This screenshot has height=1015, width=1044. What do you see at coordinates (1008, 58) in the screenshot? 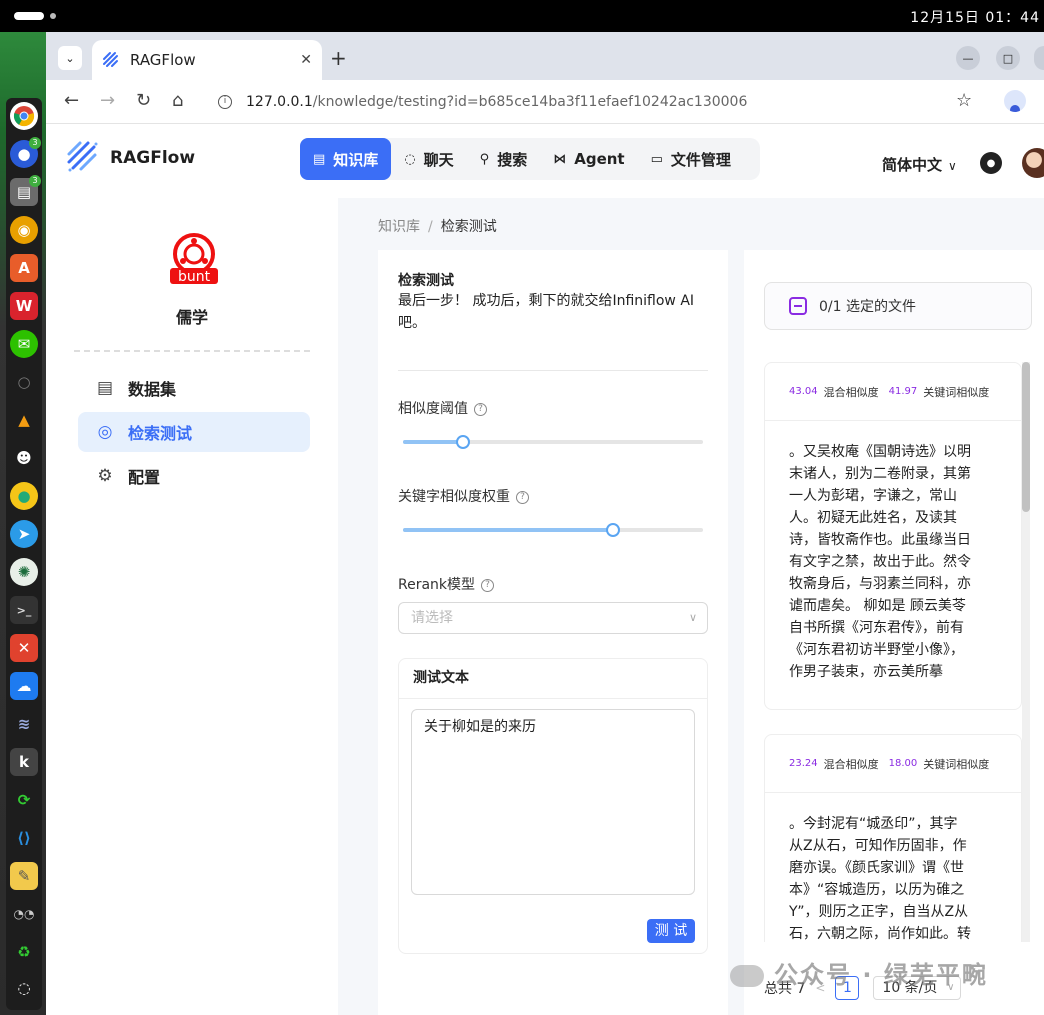
I see `maximize-button: □` at bounding box center [1008, 58].